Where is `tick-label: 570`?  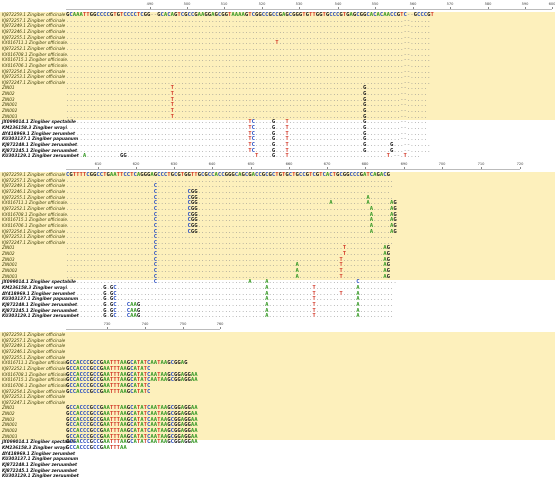 tick-label: 570 is located at coordinates (450, 4).